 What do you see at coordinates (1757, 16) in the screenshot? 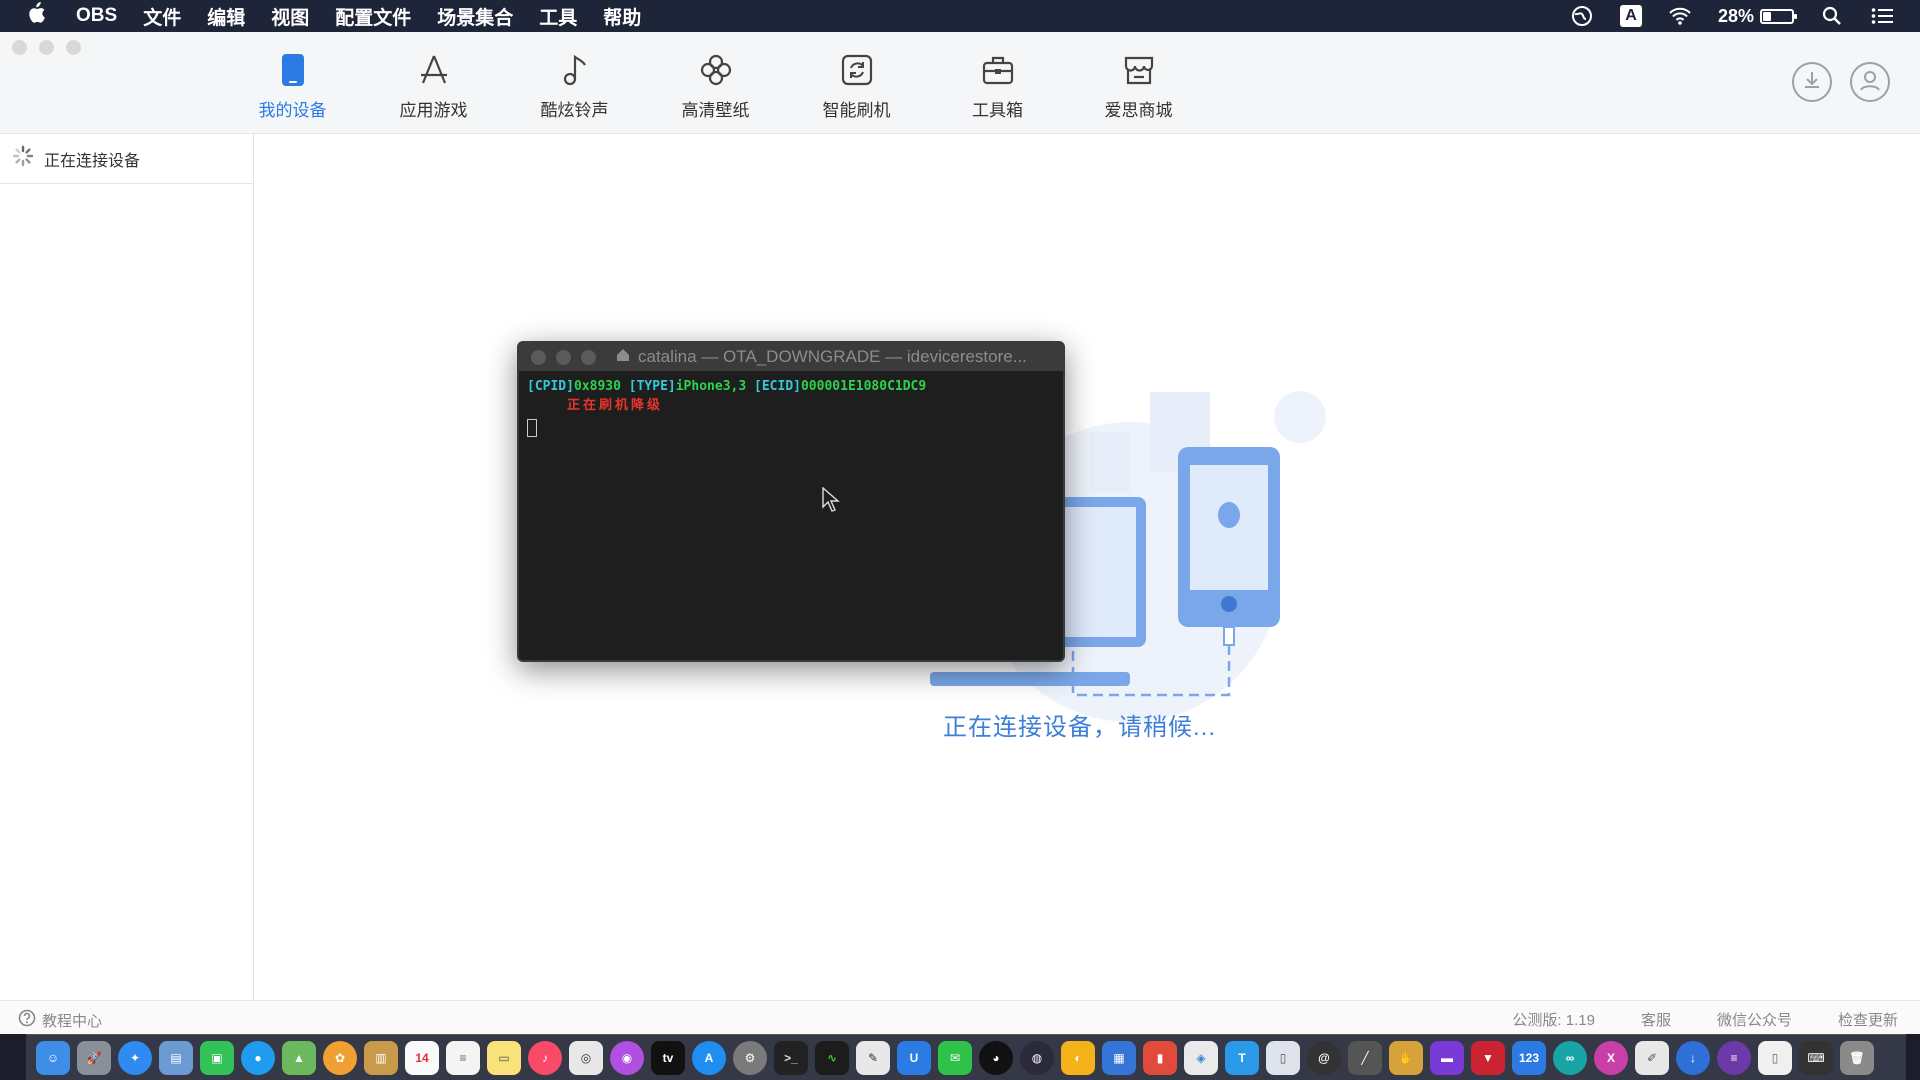
I see `battery-status: 28%` at bounding box center [1757, 16].